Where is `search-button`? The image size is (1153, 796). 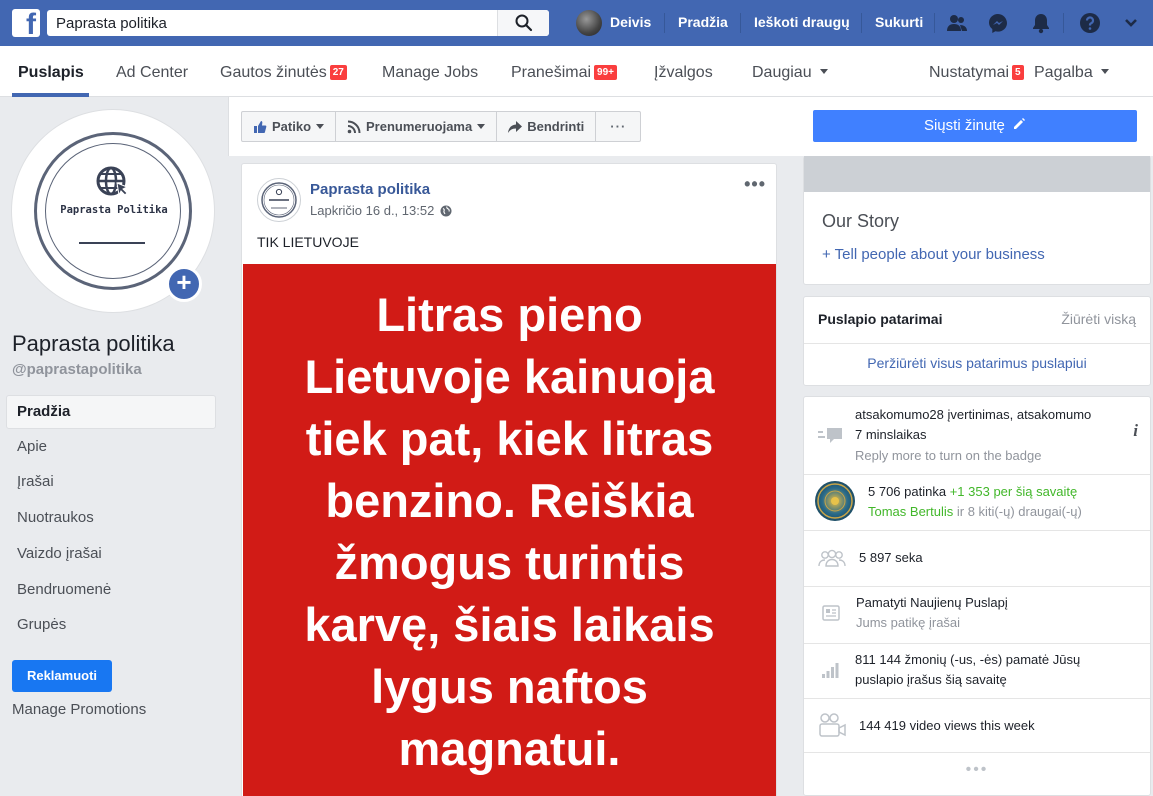
search-button is located at coordinates (523, 23).